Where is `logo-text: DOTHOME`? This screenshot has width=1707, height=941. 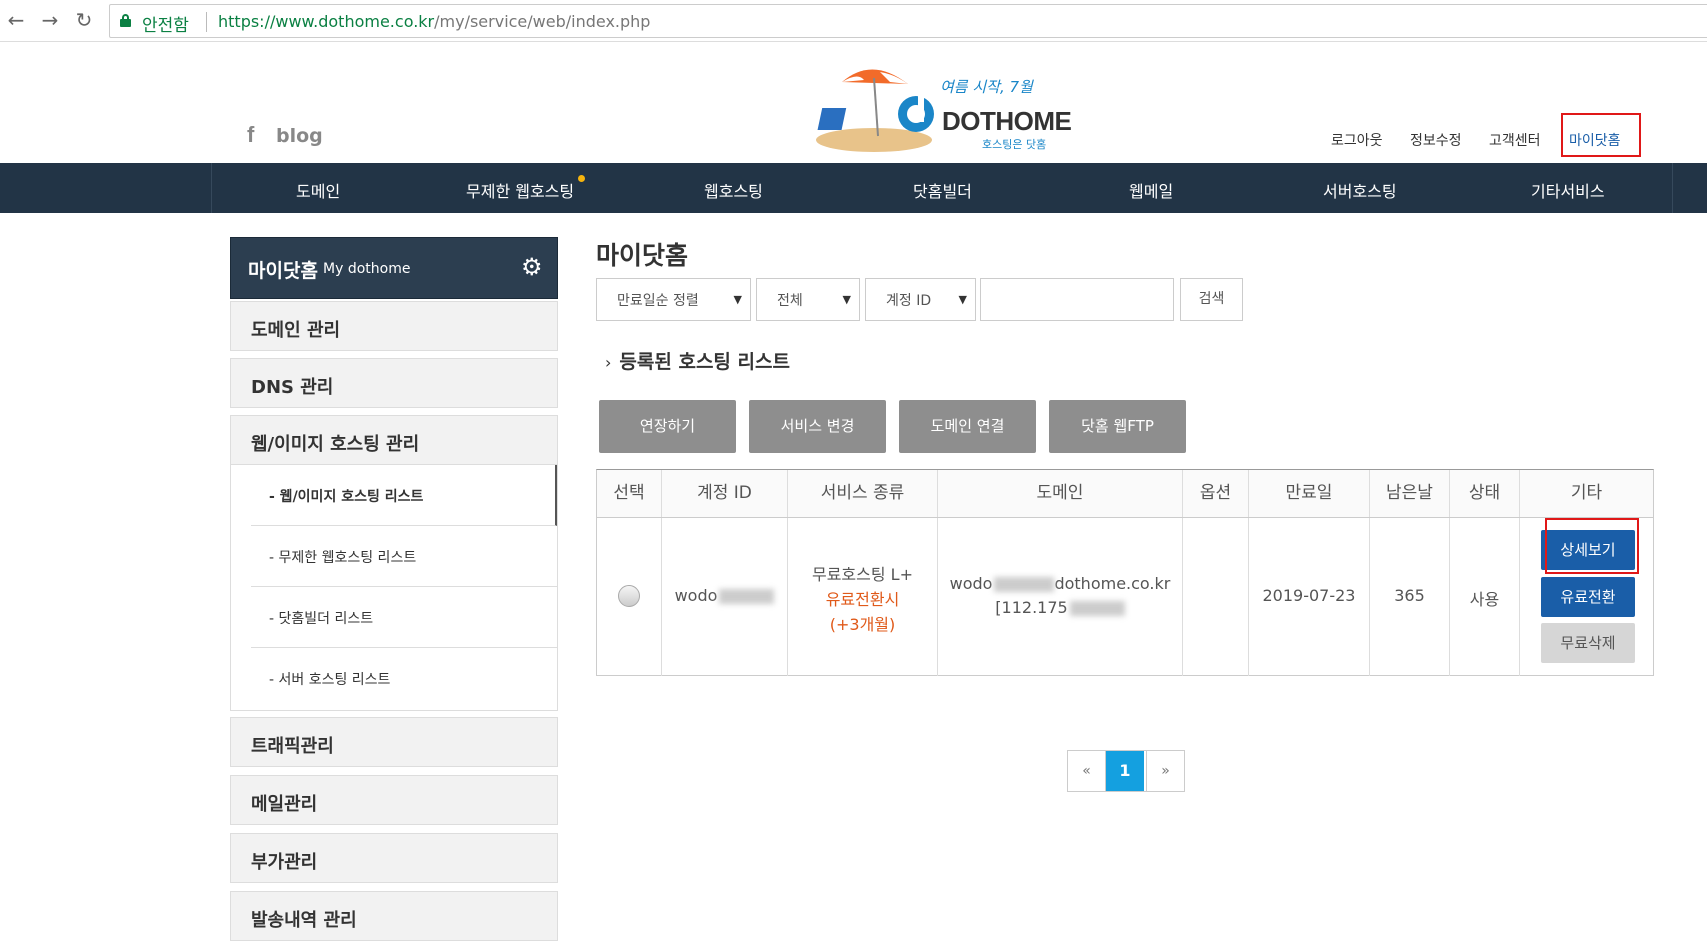
logo-text: DOTHOME is located at coordinates (1007, 121).